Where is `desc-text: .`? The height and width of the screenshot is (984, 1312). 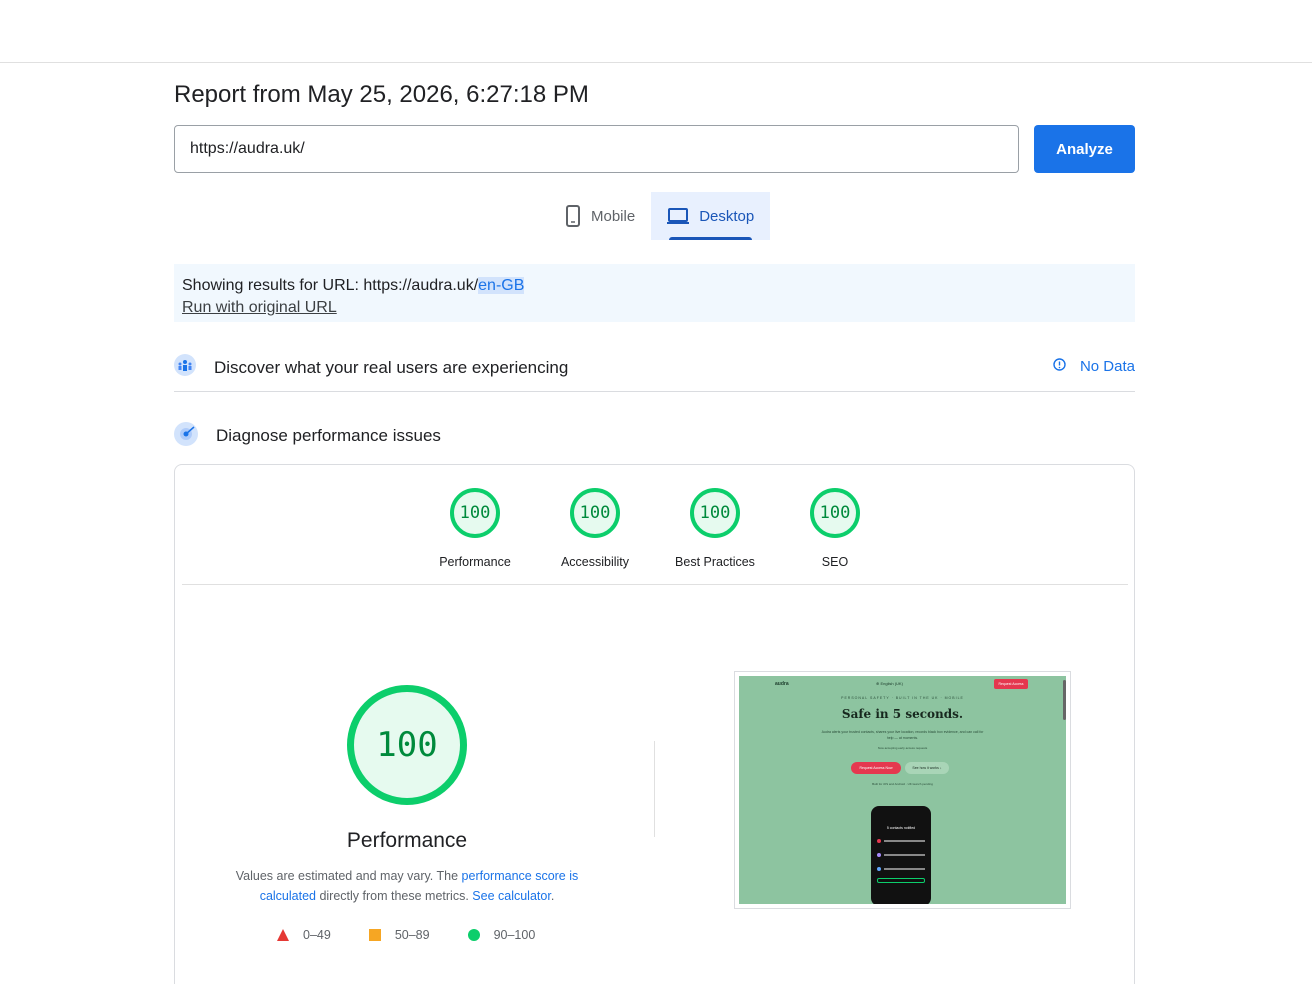 desc-text: . is located at coordinates (552, 896).